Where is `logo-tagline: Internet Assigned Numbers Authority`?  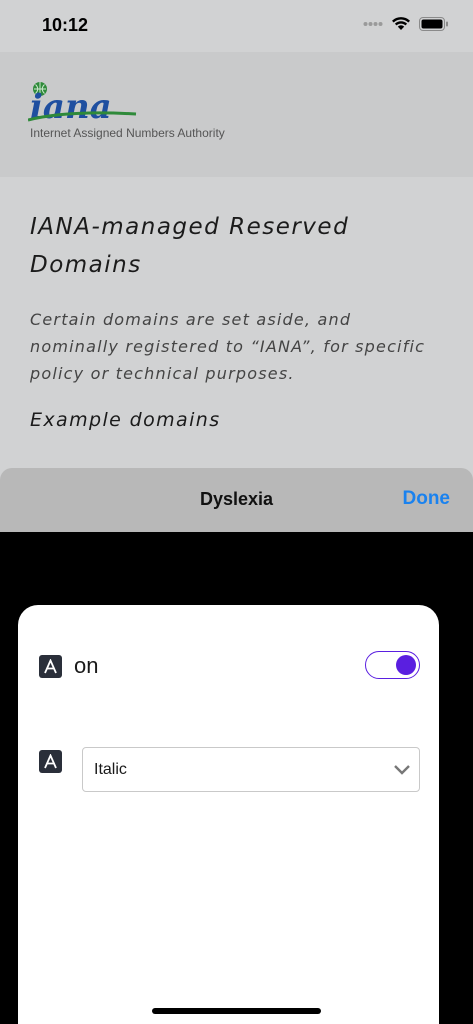 logo-tagline: Internet Assigned Numbers Authority is located at coordinates (127, 133).